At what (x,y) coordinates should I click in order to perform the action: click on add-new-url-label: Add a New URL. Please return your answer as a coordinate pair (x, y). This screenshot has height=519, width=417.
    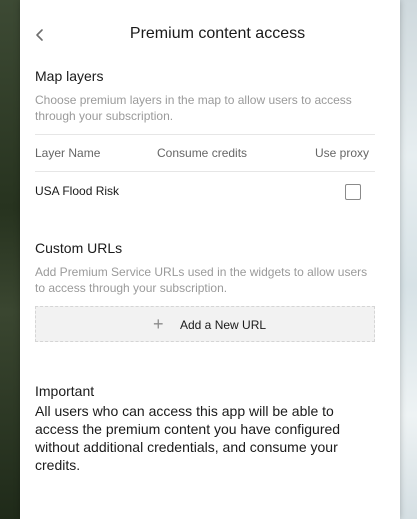
    Looking at the image, I should click on (223, 325).